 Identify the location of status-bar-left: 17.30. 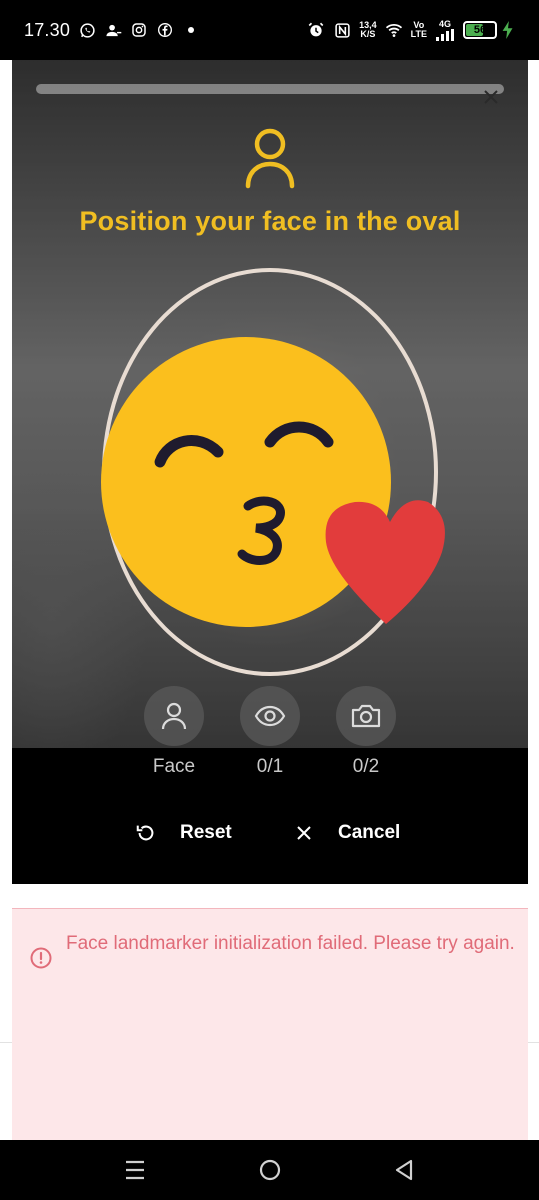
(109, 30).